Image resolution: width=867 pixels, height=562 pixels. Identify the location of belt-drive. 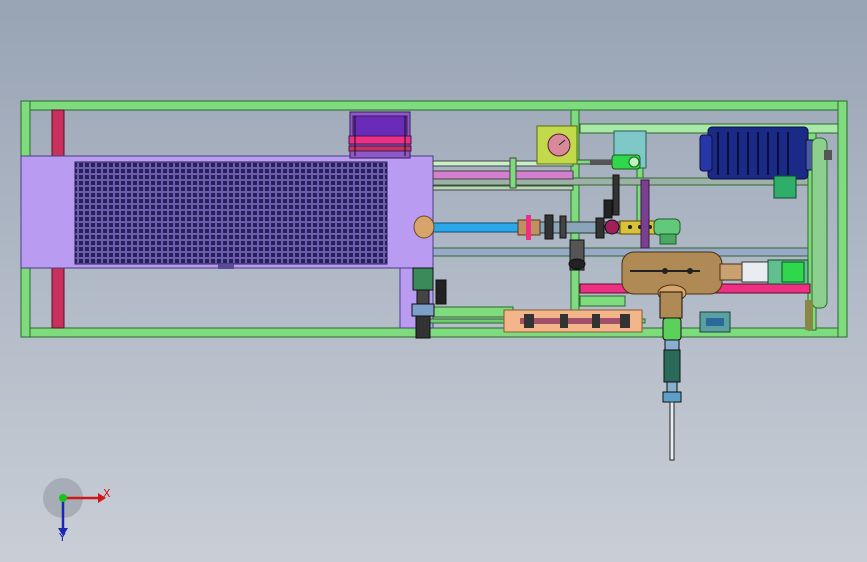
(821, 223).